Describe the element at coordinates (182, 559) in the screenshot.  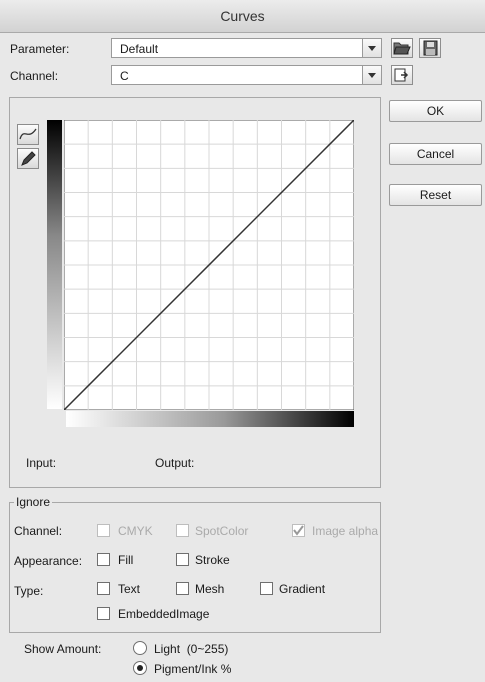
I see `stroke-checkbox` at that location.